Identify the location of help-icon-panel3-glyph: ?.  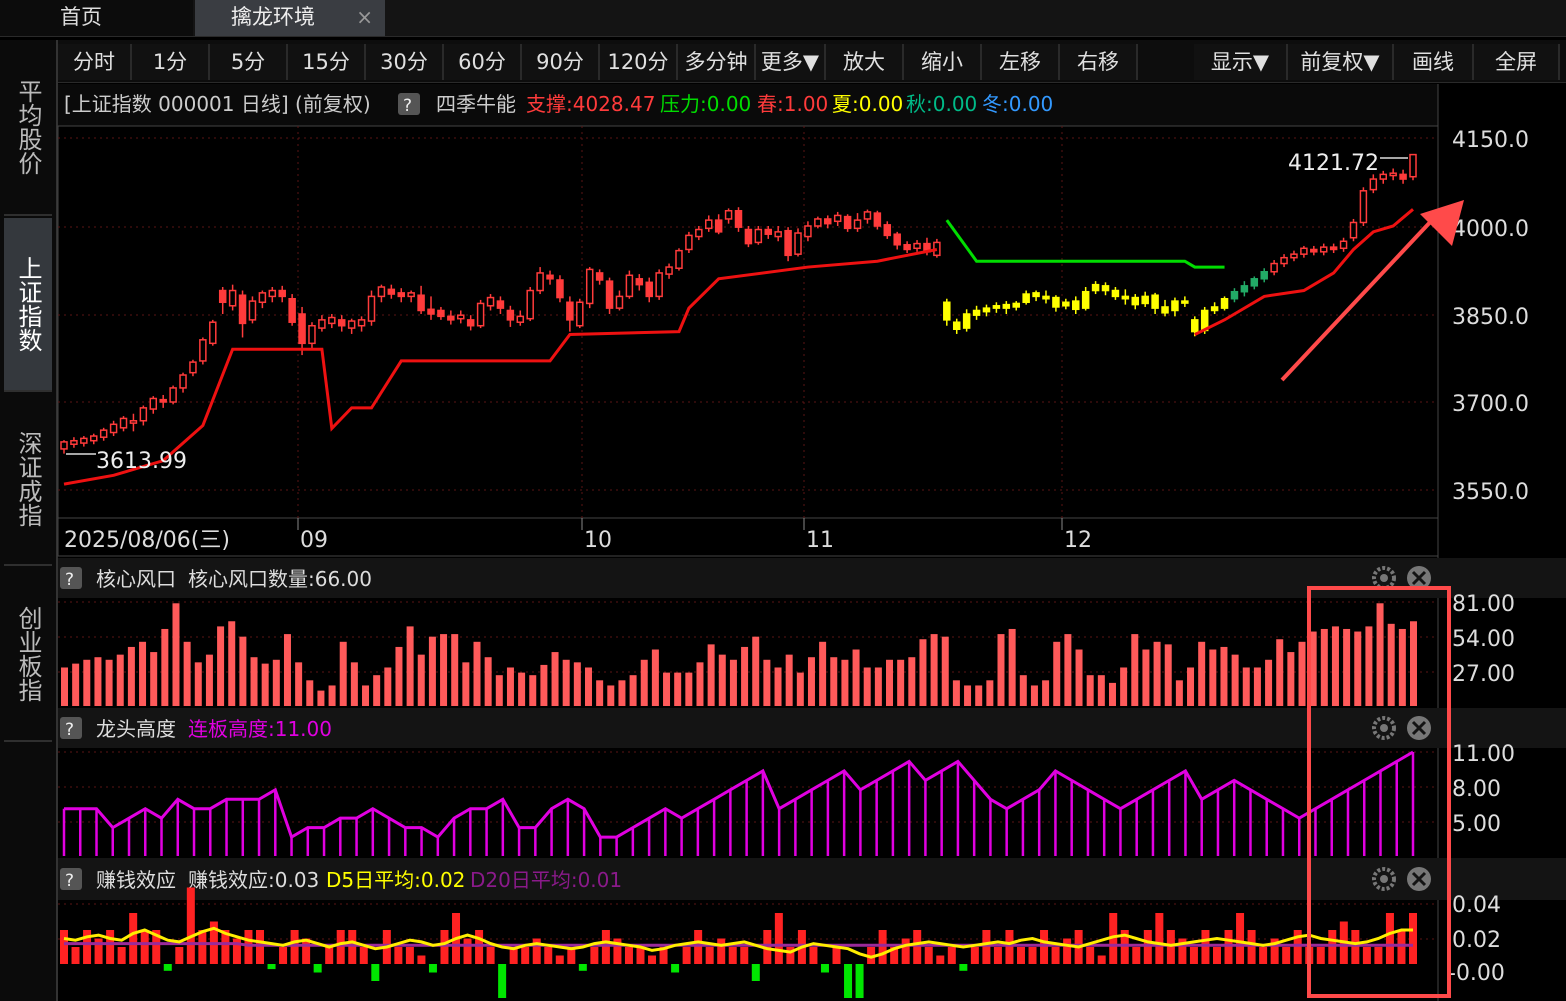
(69, 881).